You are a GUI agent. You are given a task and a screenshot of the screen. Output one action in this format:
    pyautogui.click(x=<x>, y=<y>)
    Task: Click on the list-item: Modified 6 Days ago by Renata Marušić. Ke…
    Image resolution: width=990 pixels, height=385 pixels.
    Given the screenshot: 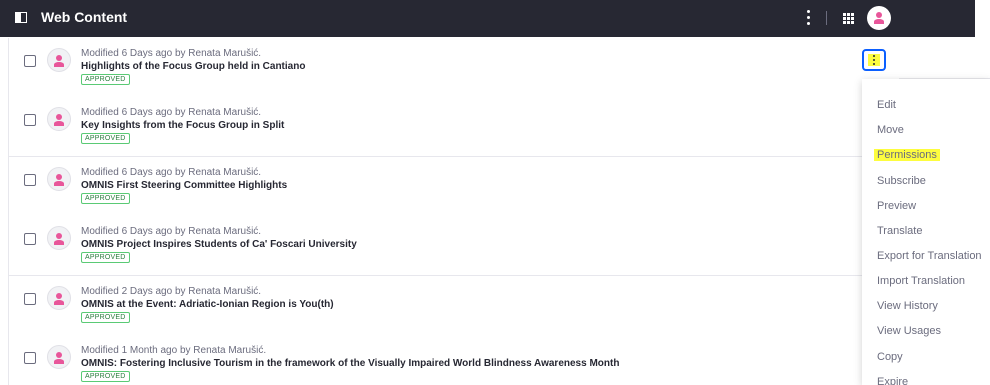 What is the action you would take?
    pyautogui.click(x=454, y=127)
    